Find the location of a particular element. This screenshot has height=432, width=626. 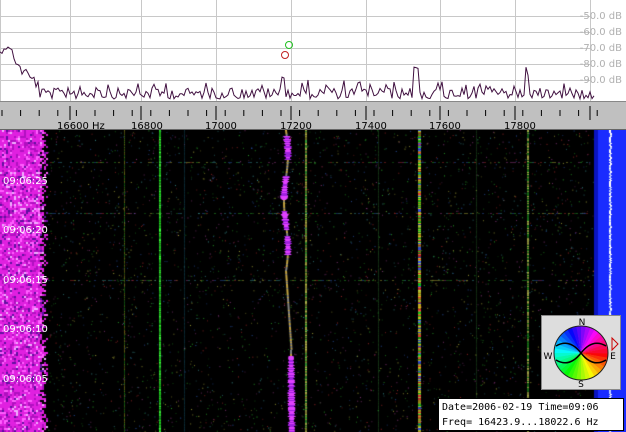

db-label-70: -70.0 dB is located at coordinates (600, 48).